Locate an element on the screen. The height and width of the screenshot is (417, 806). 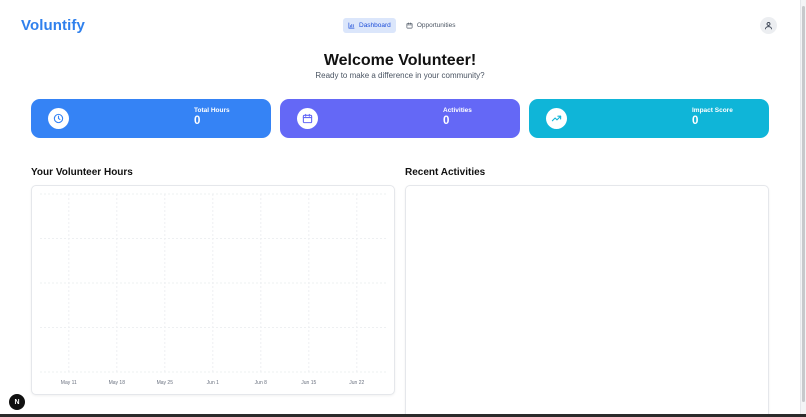
nav-dashboard: Dashboard is located at coordinates (369, 25).